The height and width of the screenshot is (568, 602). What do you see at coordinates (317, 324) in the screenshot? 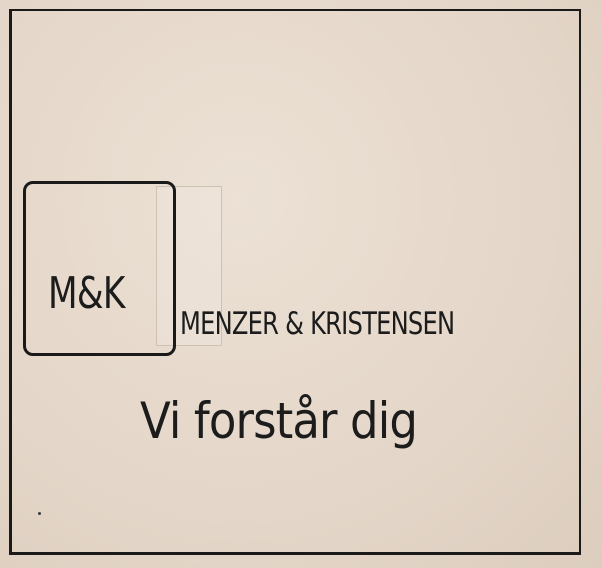
I see `company-name: MENZER & KRISTENSEN` at bounding box center [317, 324].